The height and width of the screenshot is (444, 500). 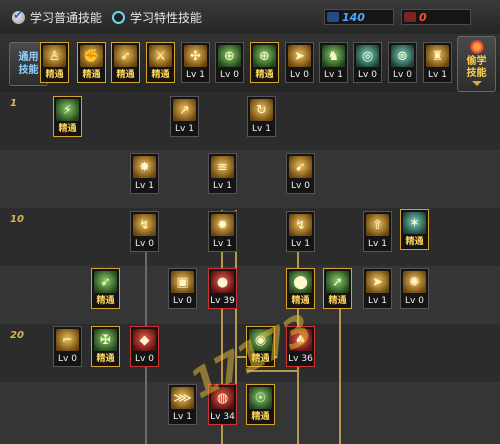 What do you see at coordinates (353, 17) in the screenshot?
I see `sp-value: 140` at bounding box center [353, 17].